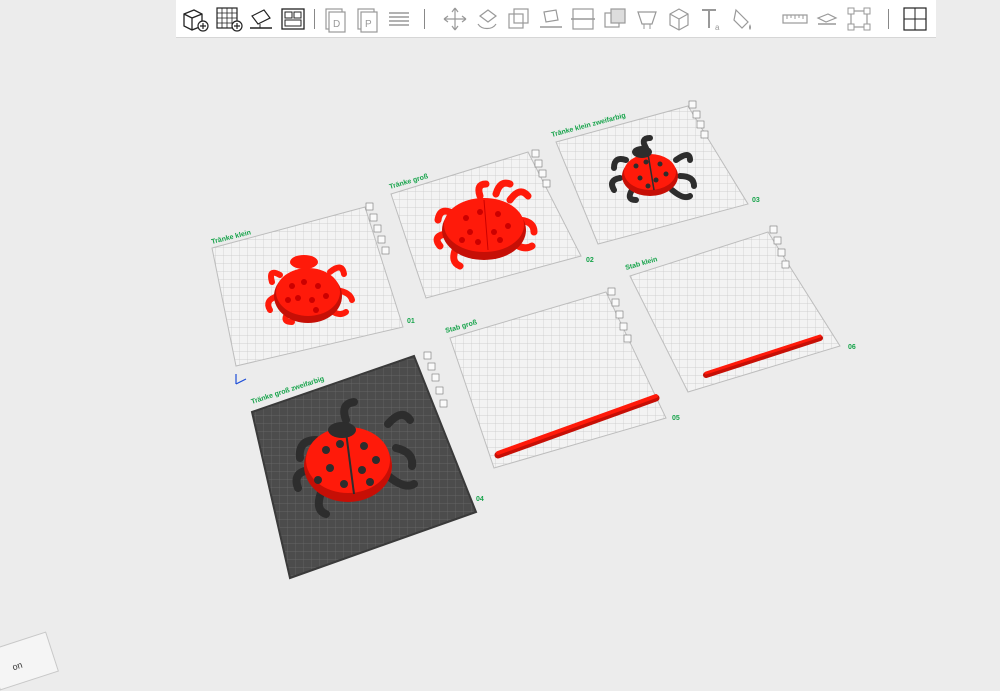  I want to click on plate-03-number: 03, so click(756, 200).